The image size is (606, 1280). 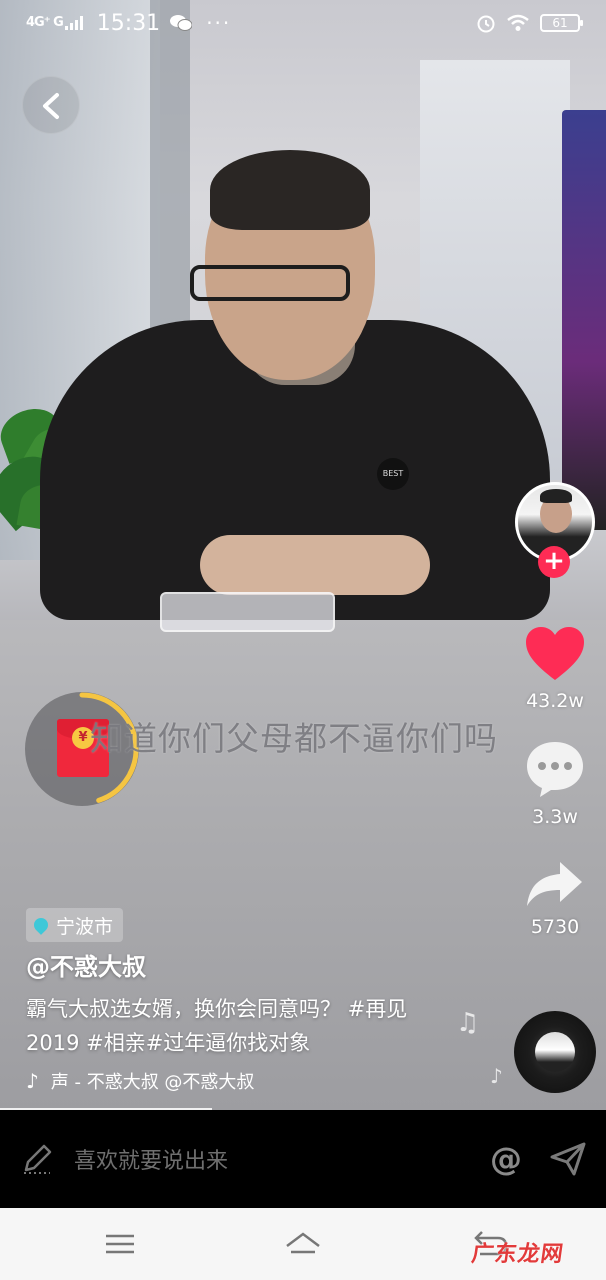 What do you see at coordinates (236, 1026) in the screenshot?
I see `post-description: 霸气大叔选女婿，换你会同意吗？ #再见2019 #相亲#过年逼你找对象` at bounding box center [236, 1026].